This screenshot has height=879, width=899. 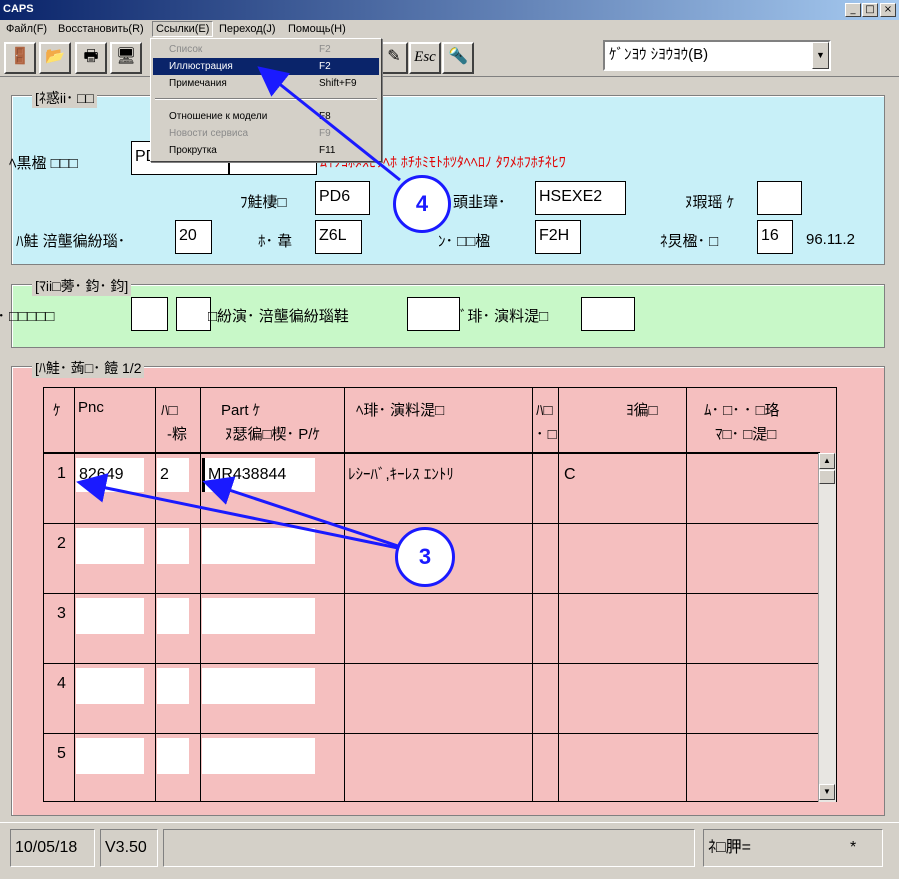 I want to click on callout-3: 3, so click(x=425, y=557).